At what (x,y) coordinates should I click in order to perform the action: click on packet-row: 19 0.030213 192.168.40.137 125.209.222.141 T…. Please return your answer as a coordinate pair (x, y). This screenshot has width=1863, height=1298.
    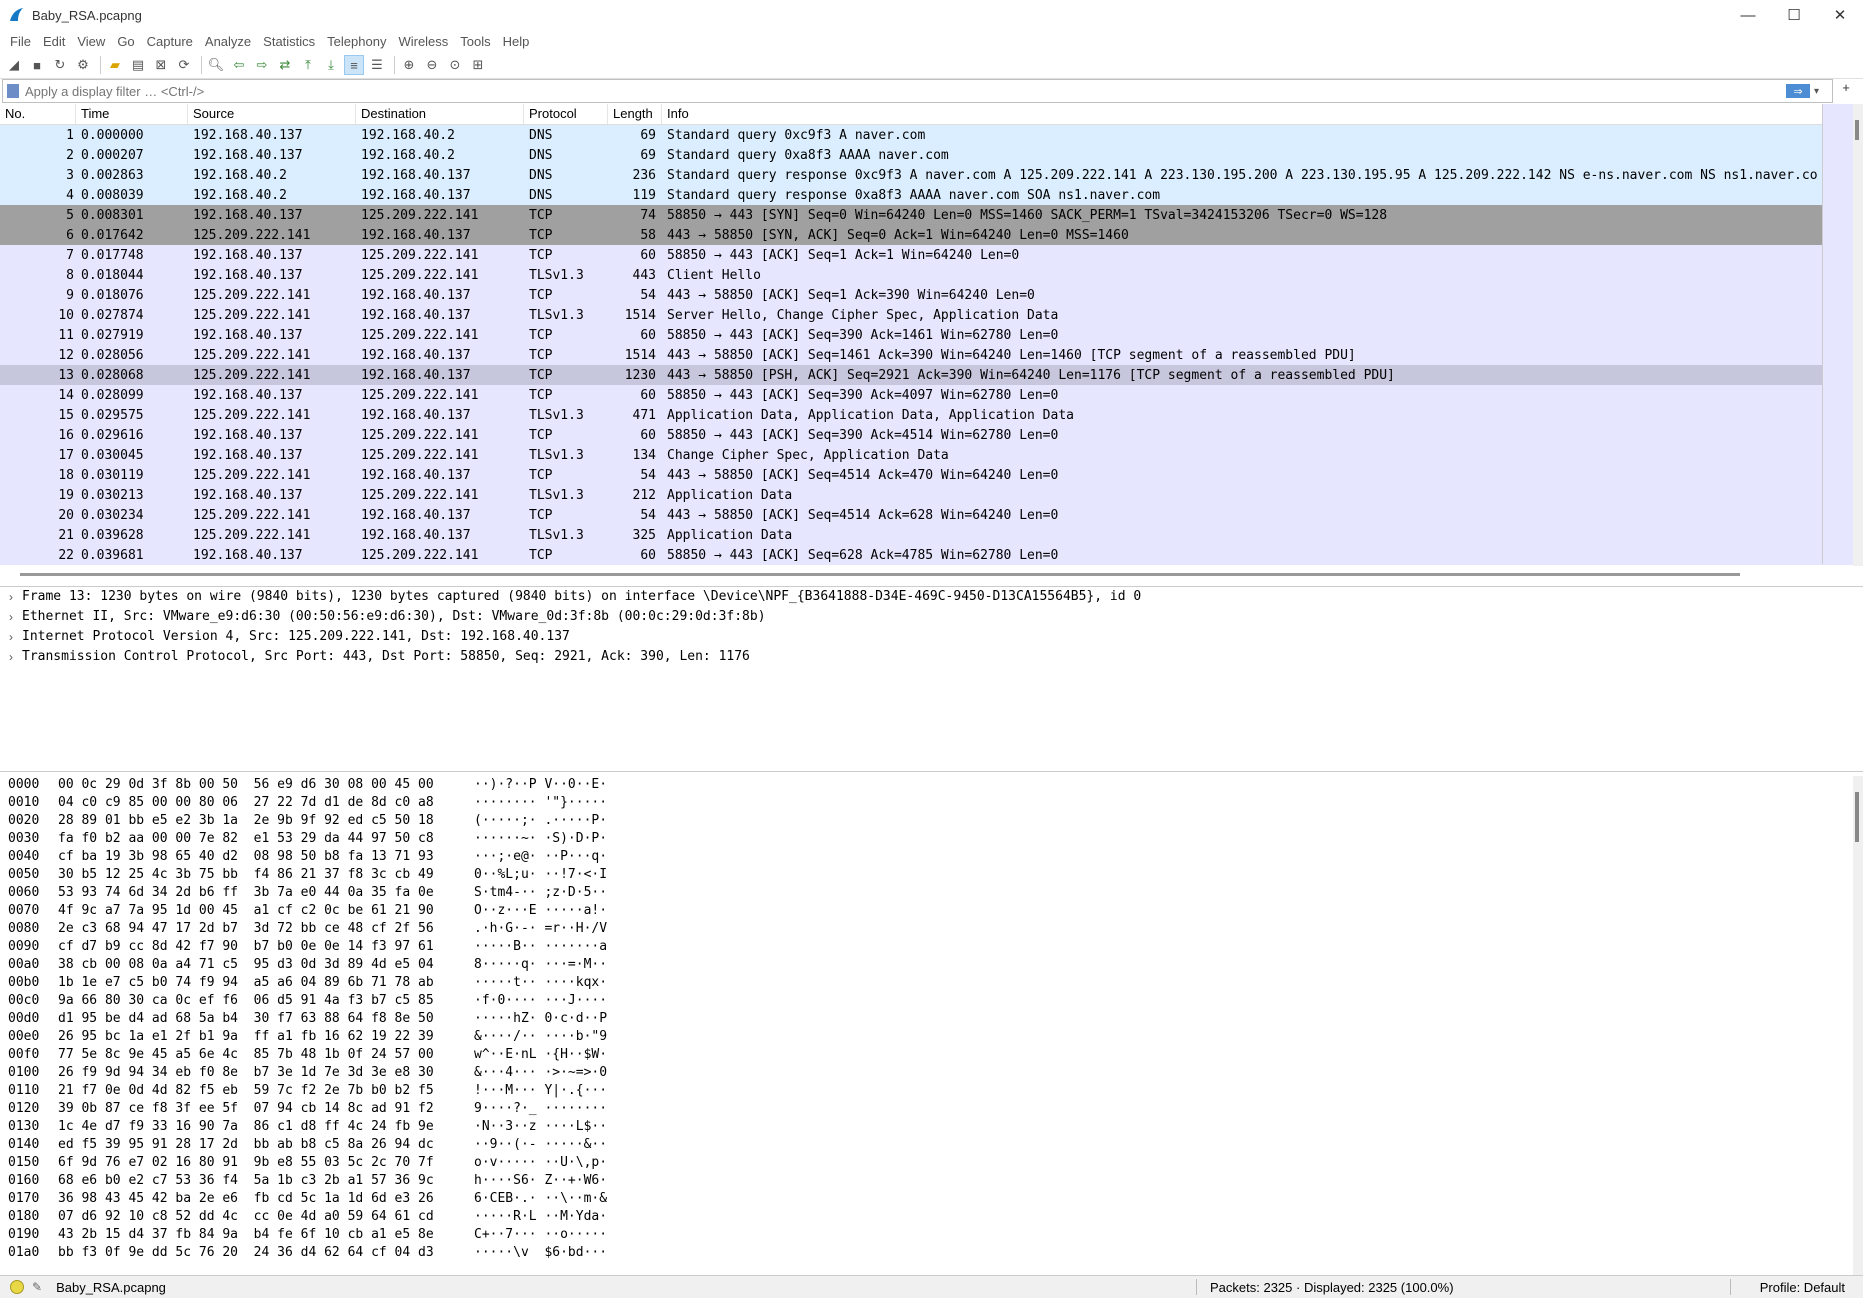
    Looking at the image, I should click on (931, 495).